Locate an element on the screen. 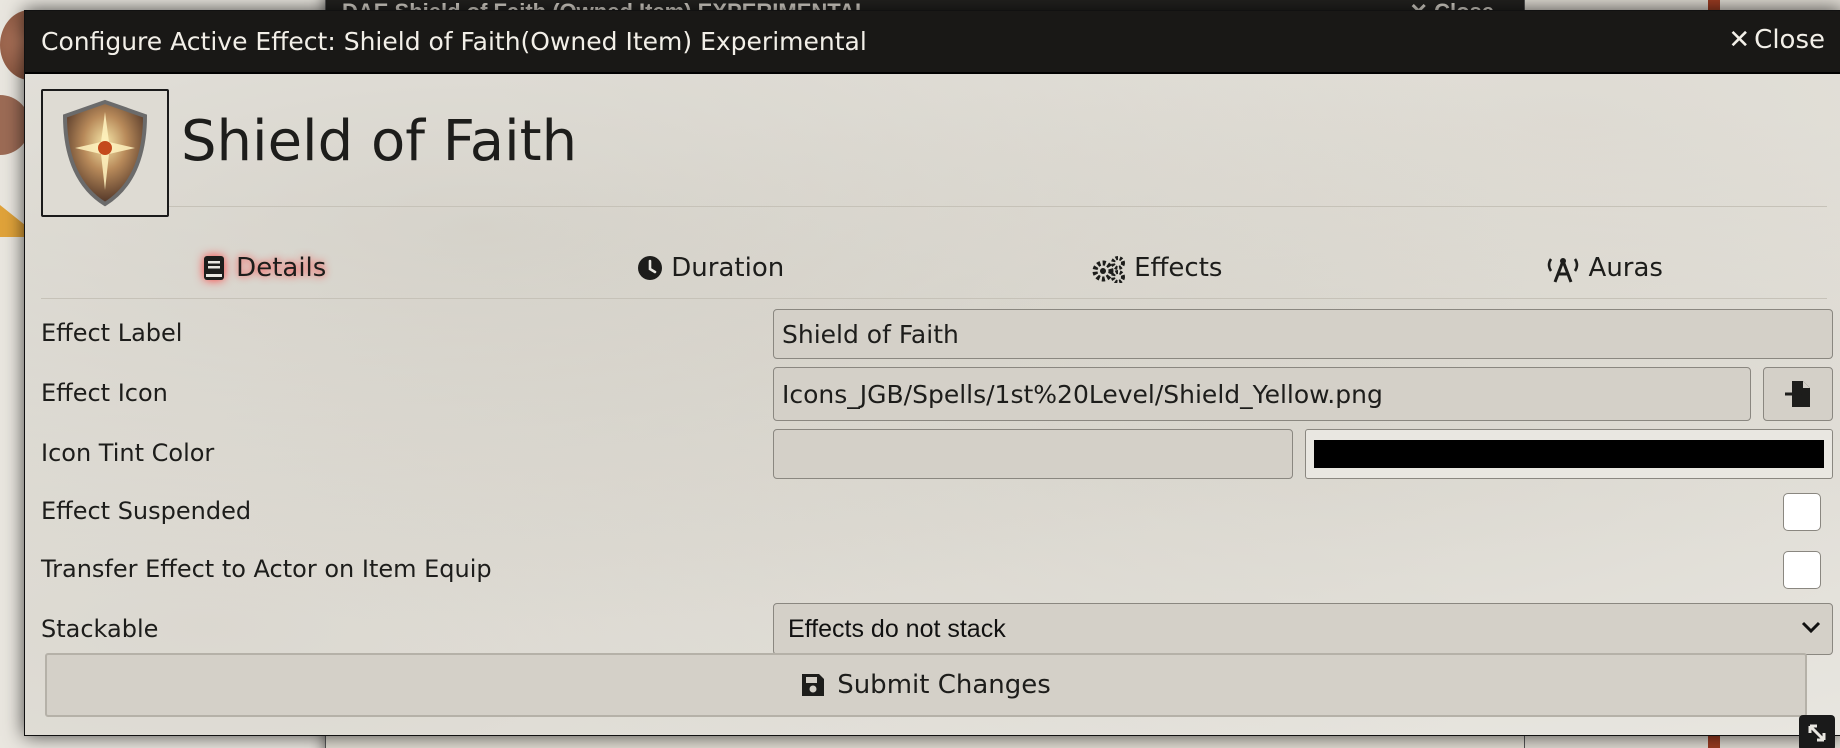 The width and height of the screenshot is (1840, 748). tab-effects-label: Effects is located at coordinates (1178, 267).